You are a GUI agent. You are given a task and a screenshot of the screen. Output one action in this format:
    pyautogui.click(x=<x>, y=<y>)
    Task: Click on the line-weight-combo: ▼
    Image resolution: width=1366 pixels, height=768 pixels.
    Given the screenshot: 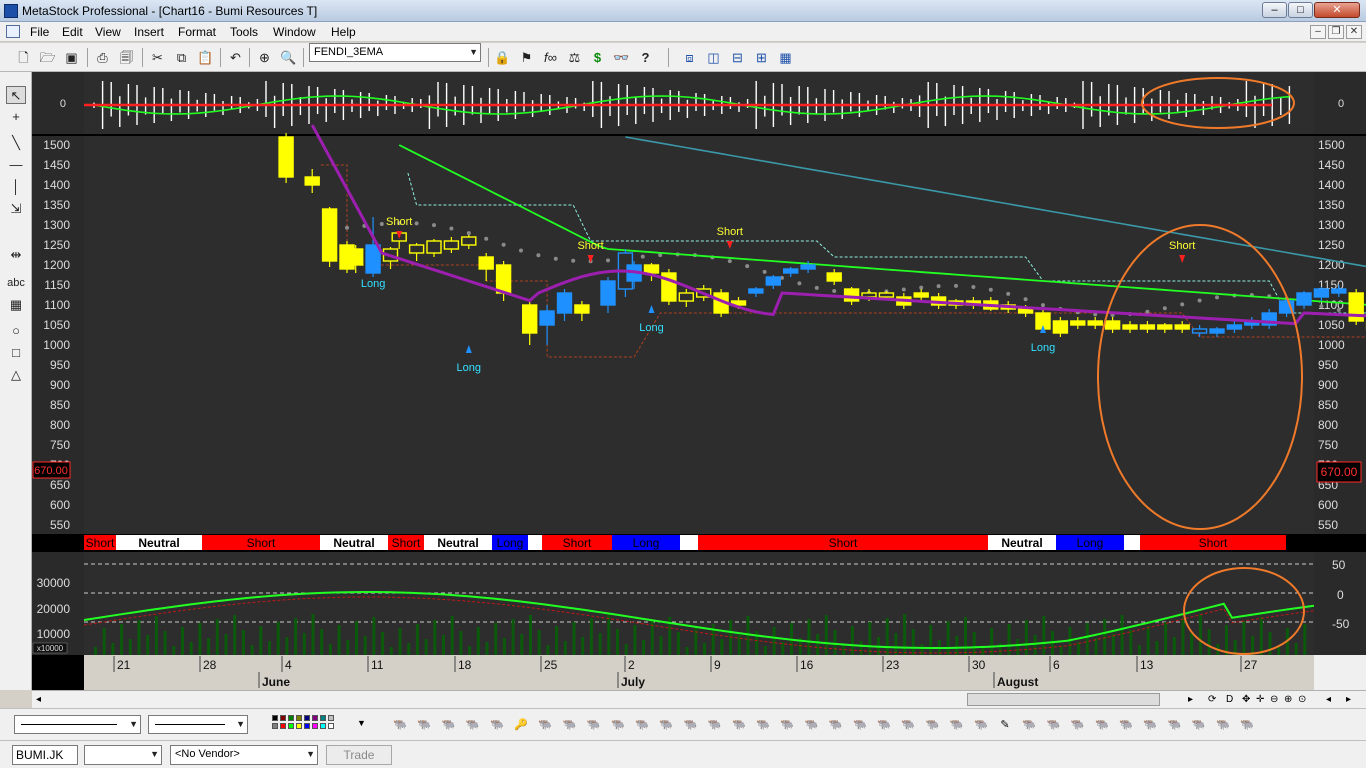 What is the action you would take?
    pyautogui.click(x=198, y=724)
    